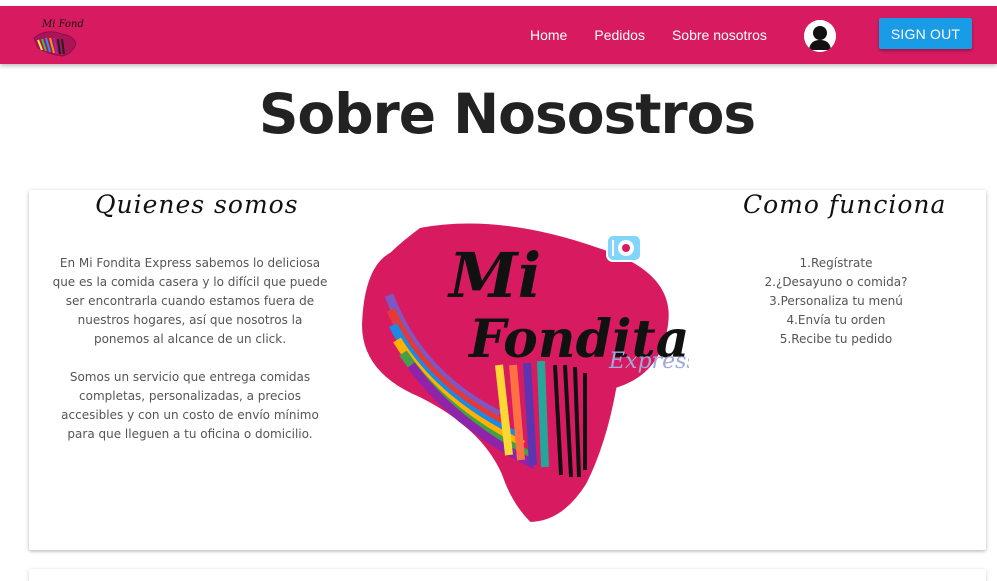  Describe the element at coordinates (62, 35) in the screenshot. I see `brand-logo: Mi Fondita` at that location.